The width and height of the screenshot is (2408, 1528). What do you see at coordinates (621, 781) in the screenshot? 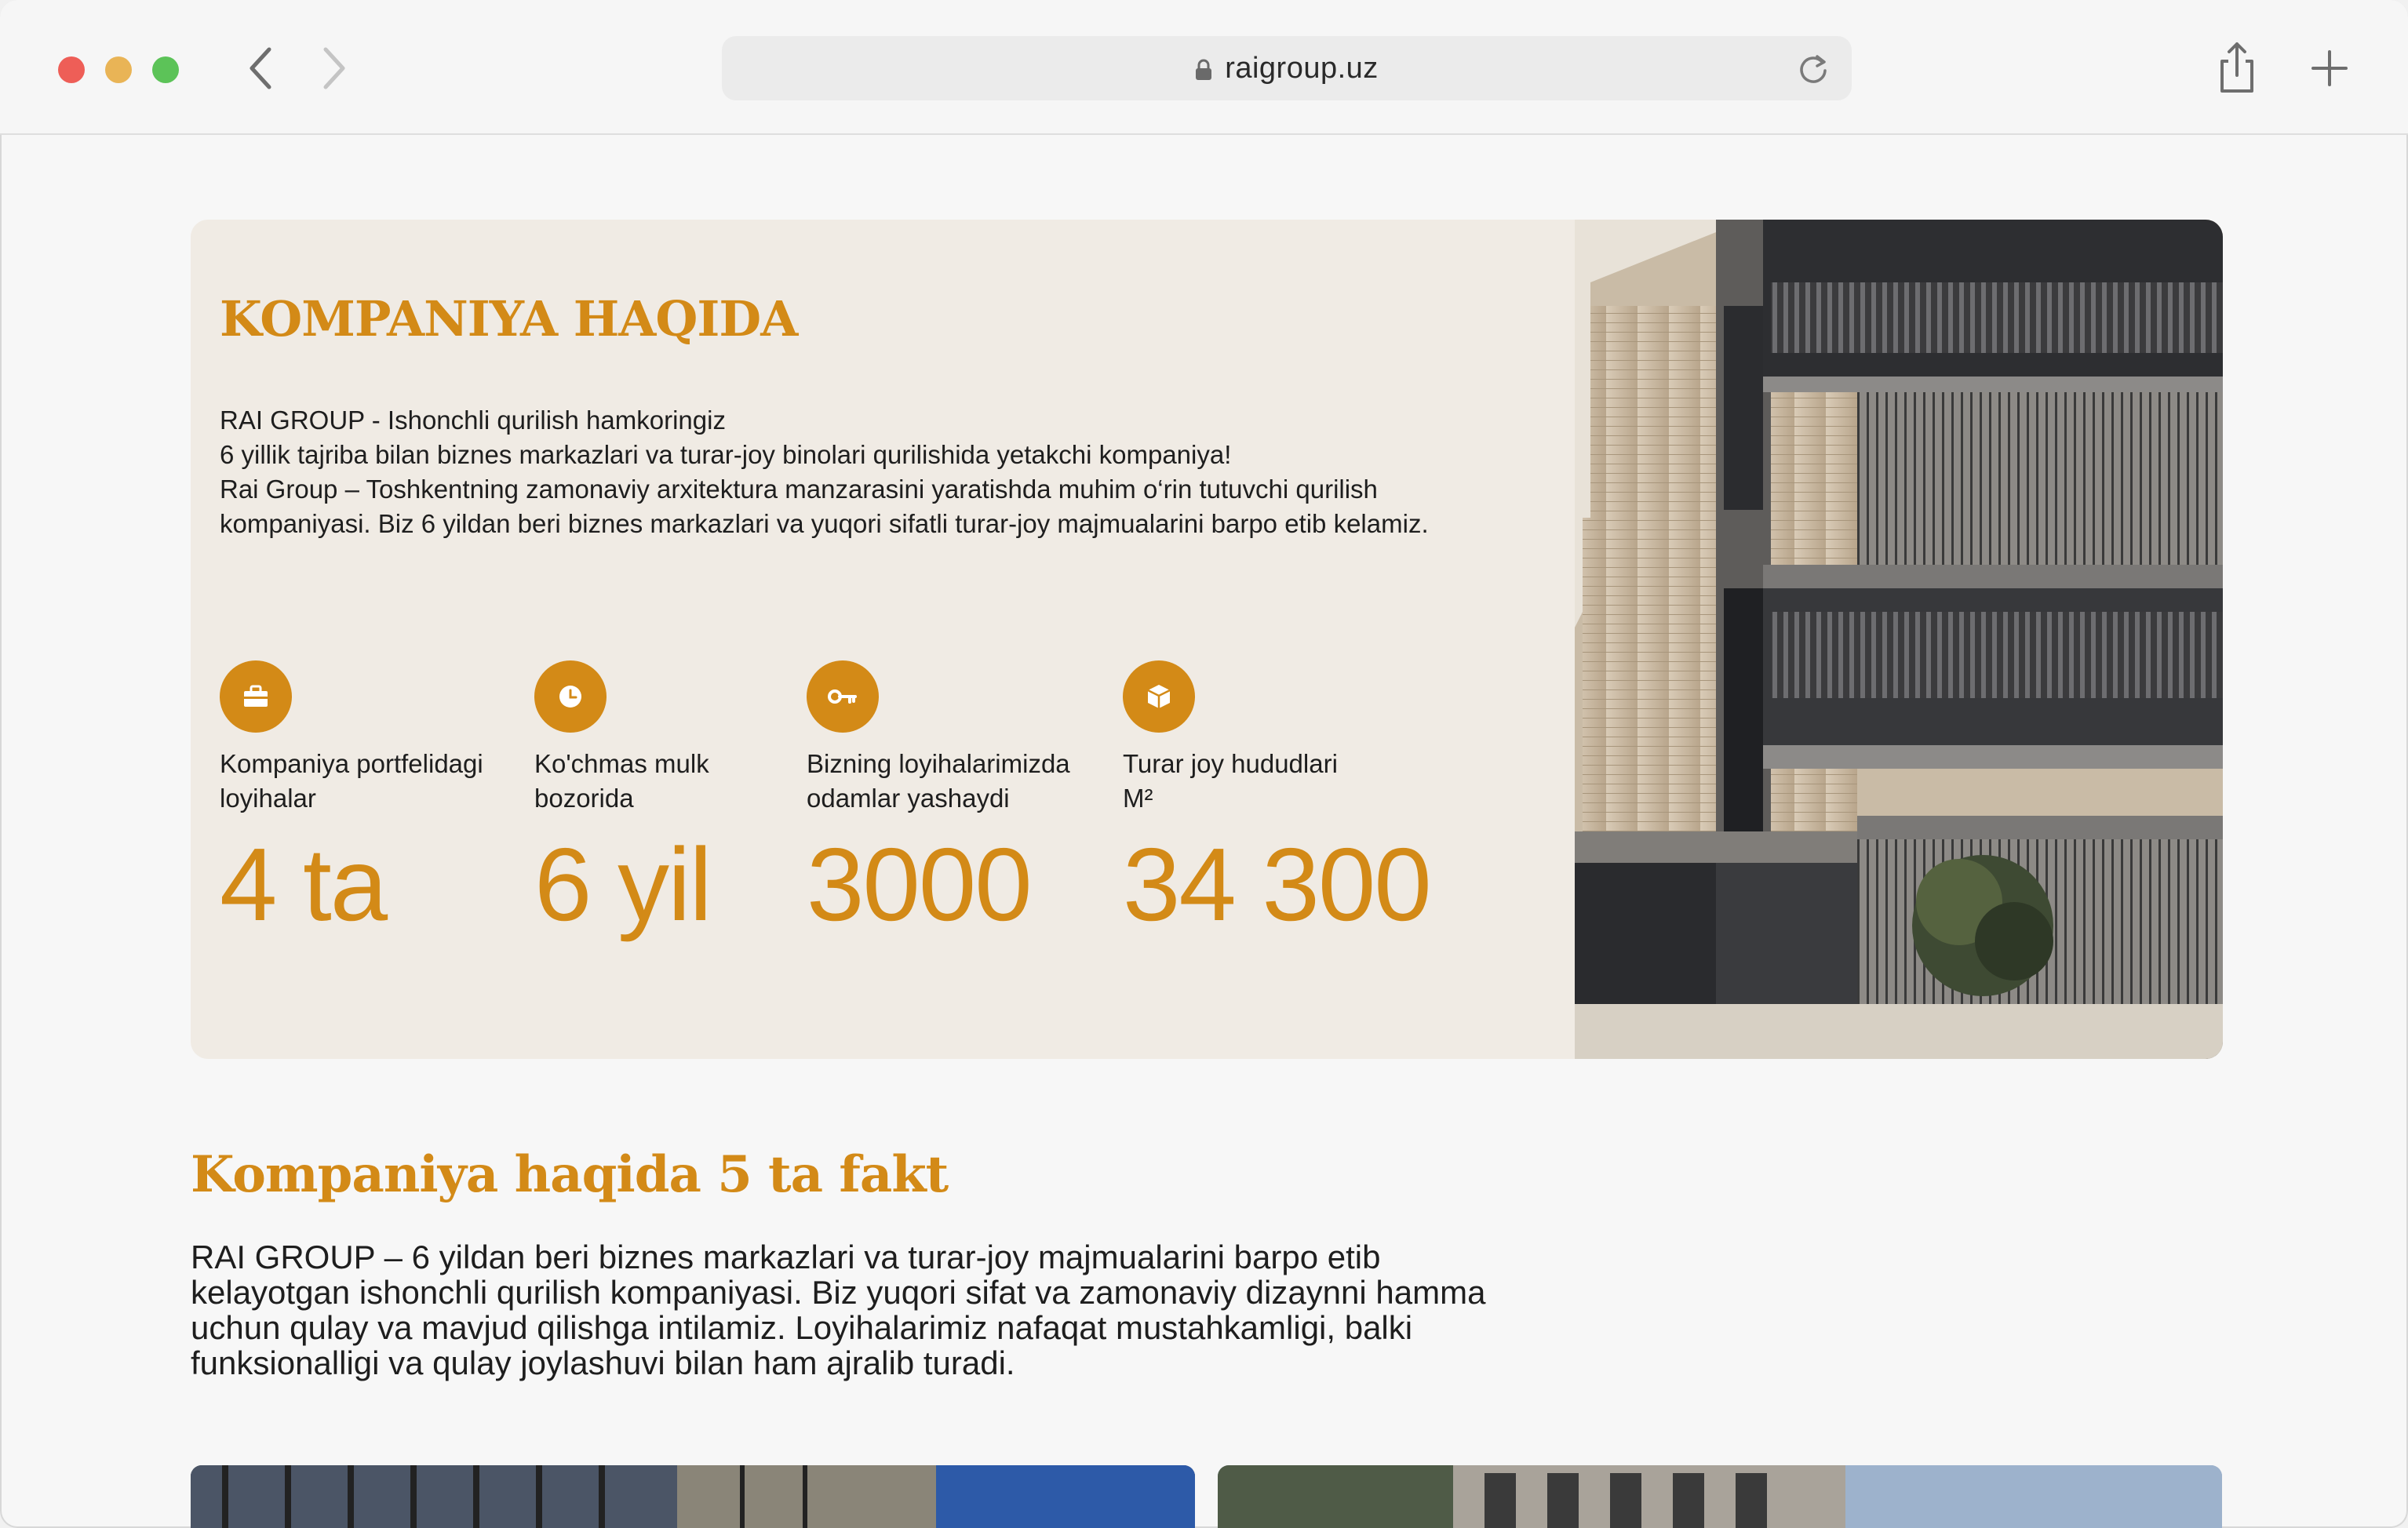
I see `stat-label: Ko'chmas mulk bozorida` at bounding box center [621, 781].